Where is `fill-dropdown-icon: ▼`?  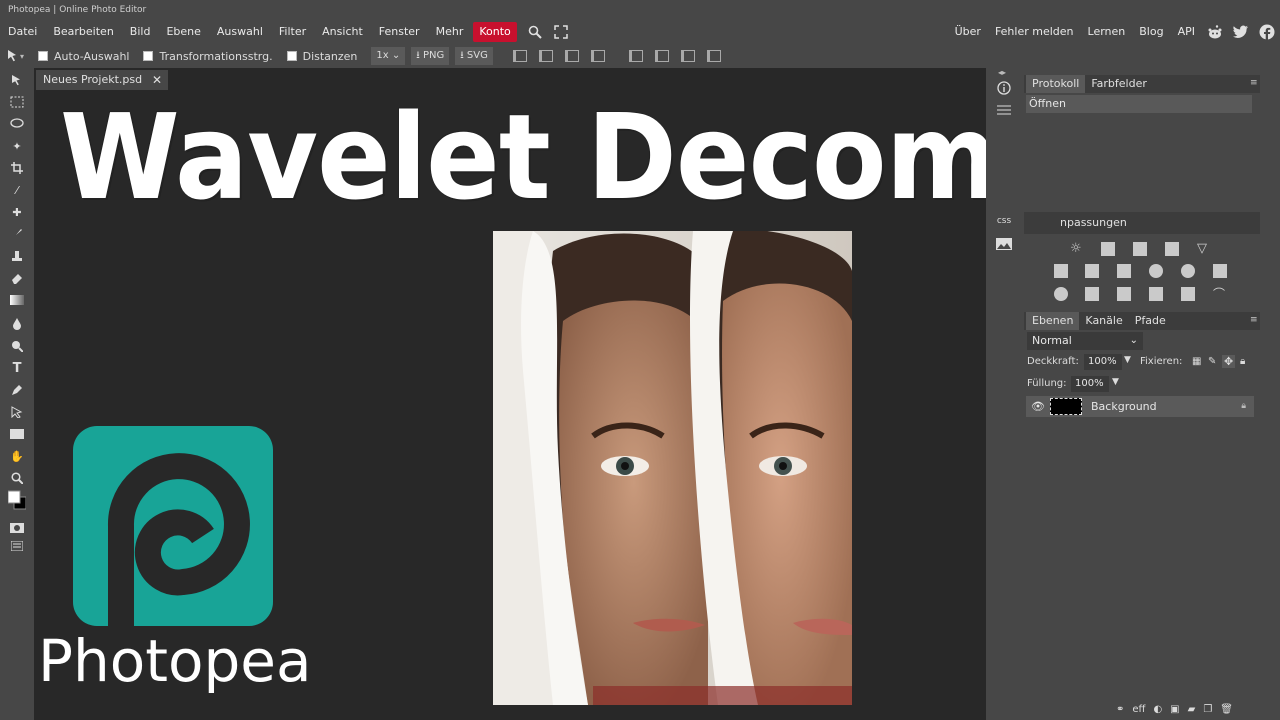 fill-dropdown-icon: ▼ is located at coordinates (1115, 382).